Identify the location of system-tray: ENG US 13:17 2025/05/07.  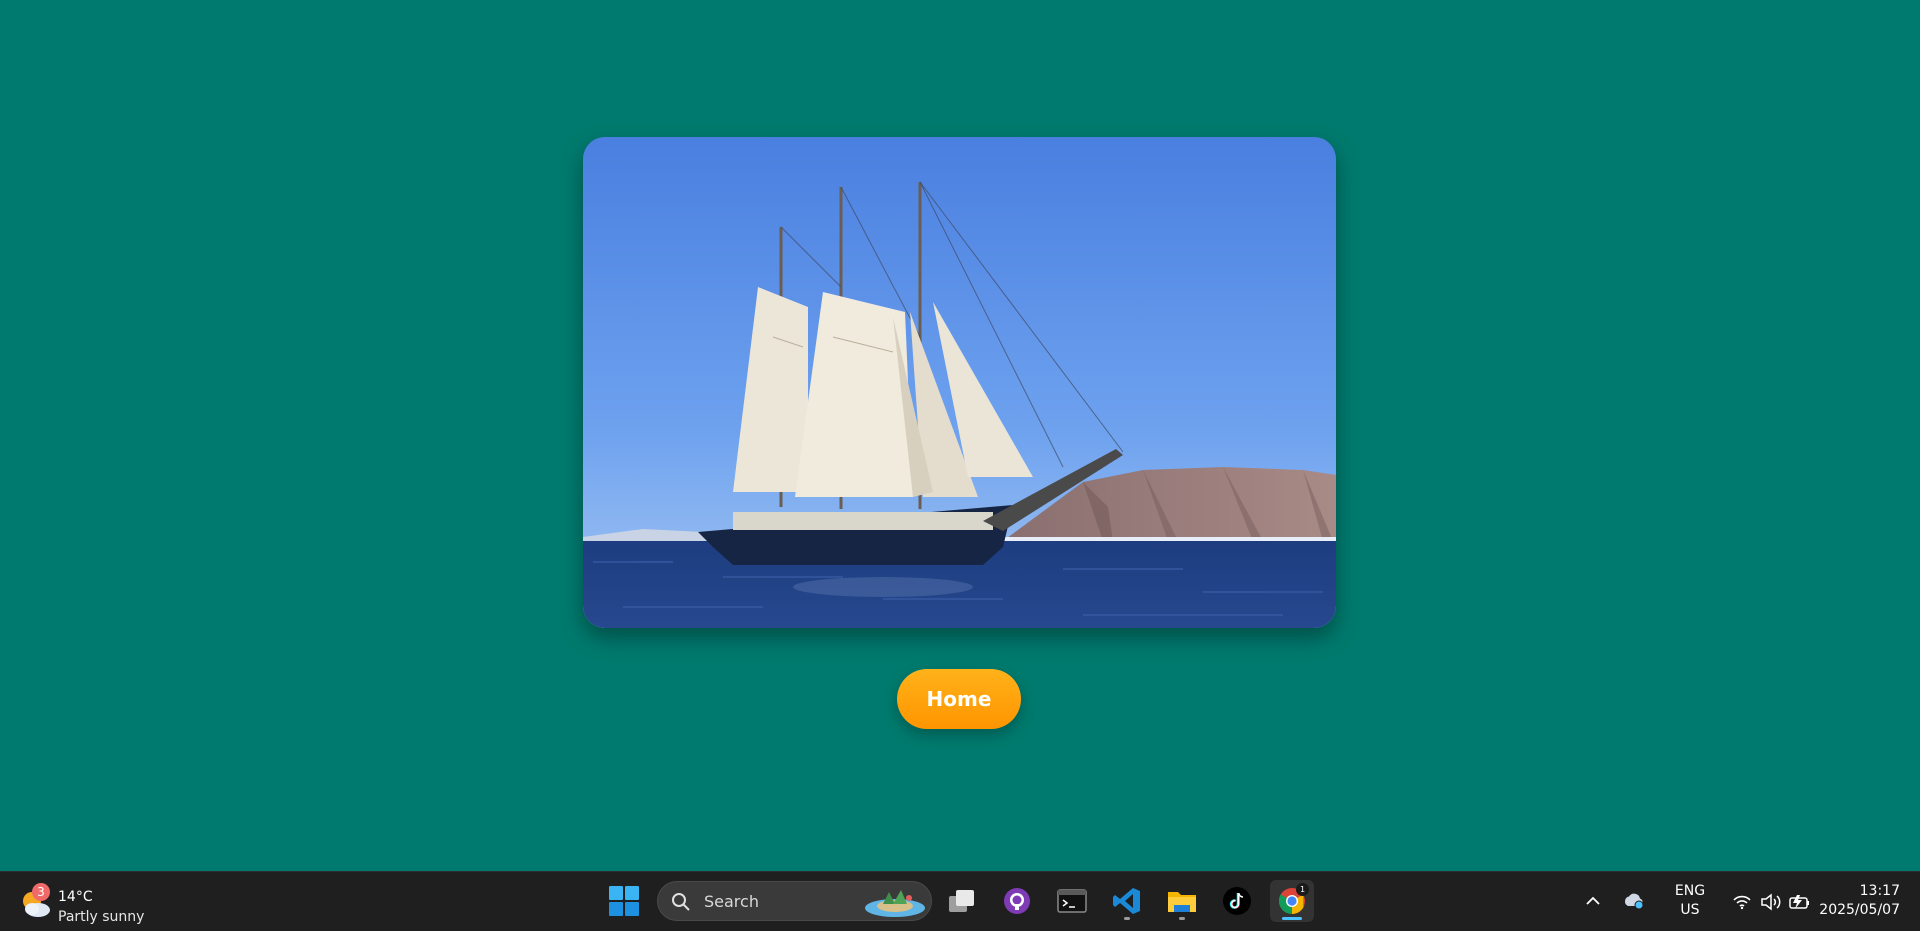
(1750, 901).